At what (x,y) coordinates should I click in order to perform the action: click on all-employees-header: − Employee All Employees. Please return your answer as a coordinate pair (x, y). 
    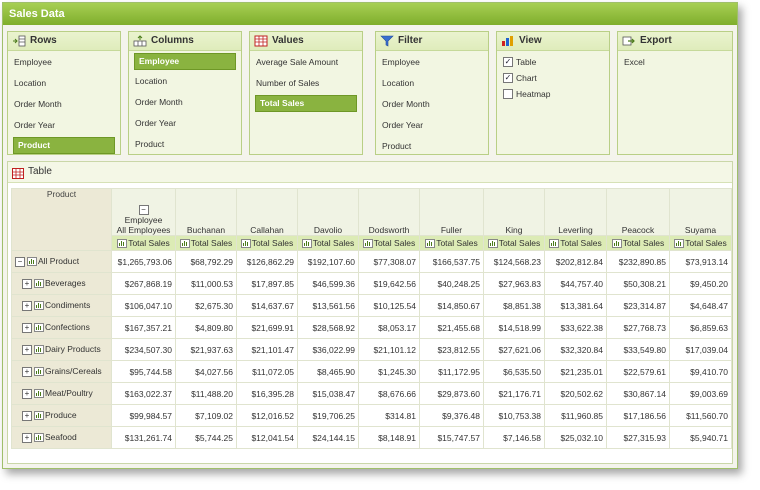
    Looking at the image, I should click on (143, 212).